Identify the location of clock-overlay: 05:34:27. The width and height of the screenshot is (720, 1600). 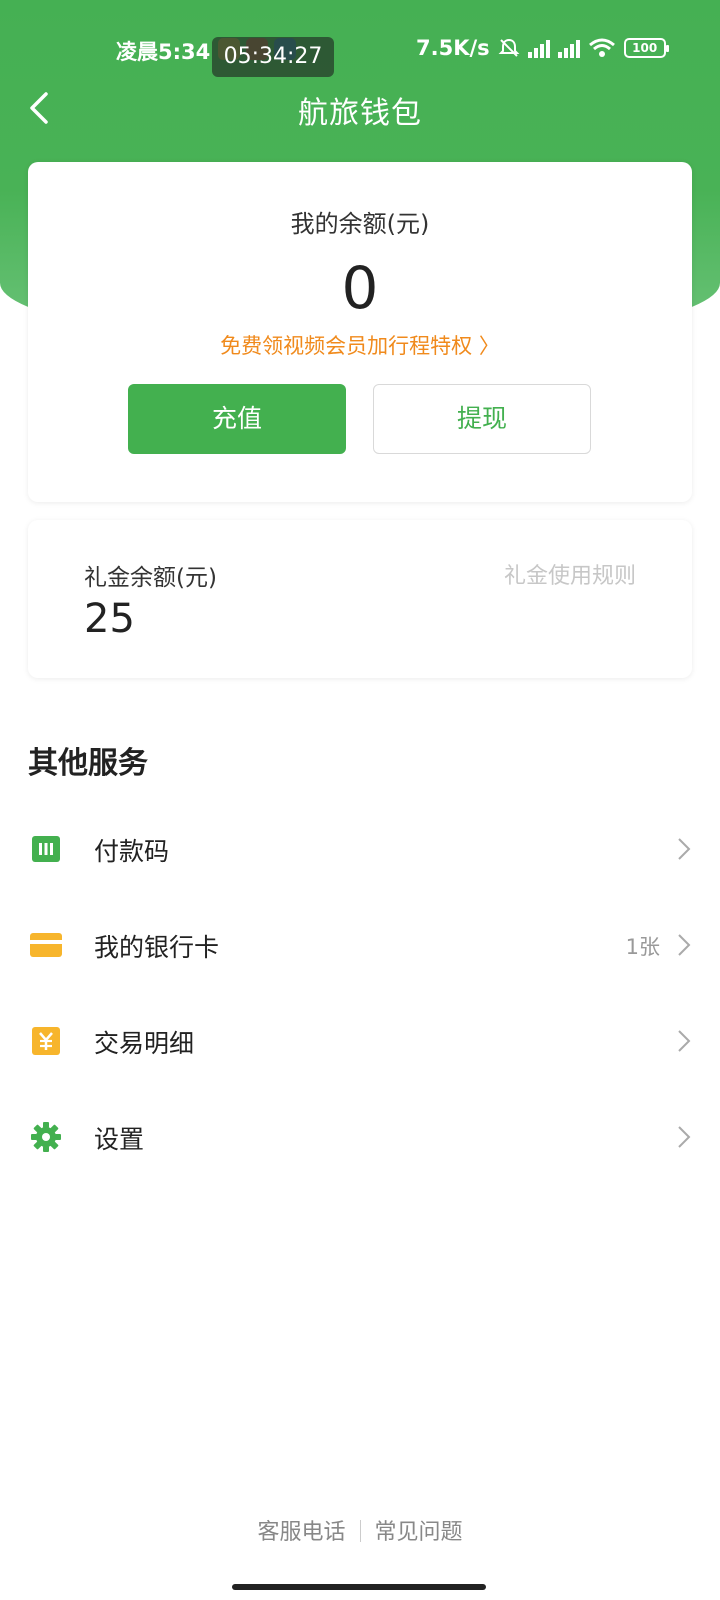
(273, 57).